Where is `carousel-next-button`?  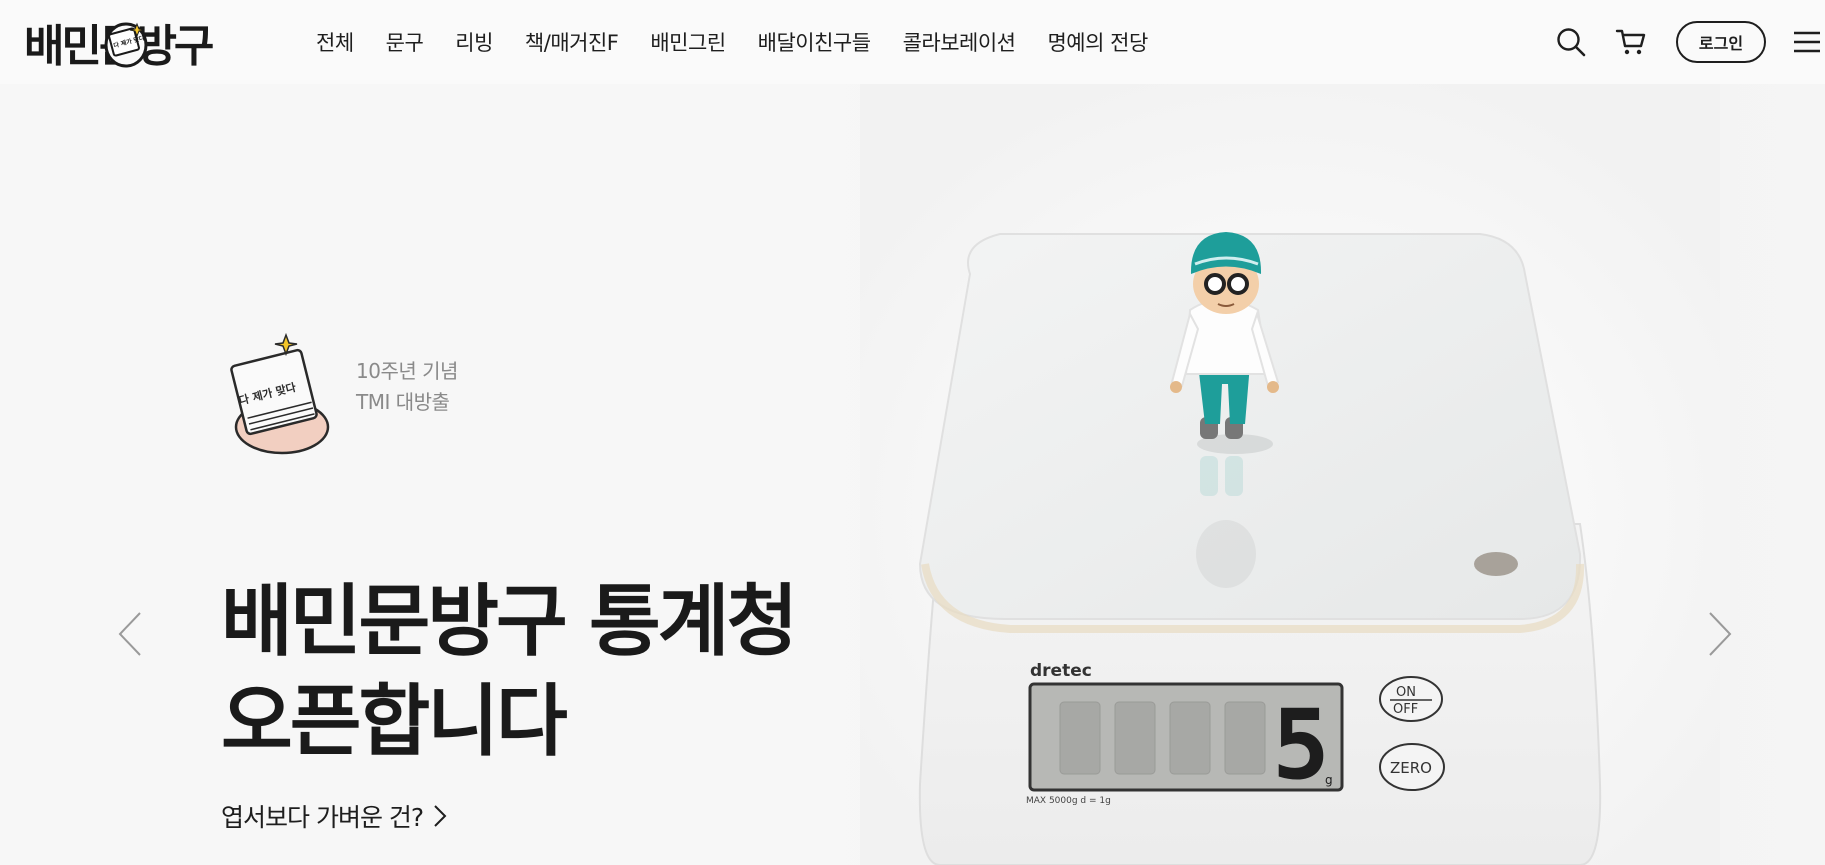 carousel-next-button is located at coordinates (1720, 634).